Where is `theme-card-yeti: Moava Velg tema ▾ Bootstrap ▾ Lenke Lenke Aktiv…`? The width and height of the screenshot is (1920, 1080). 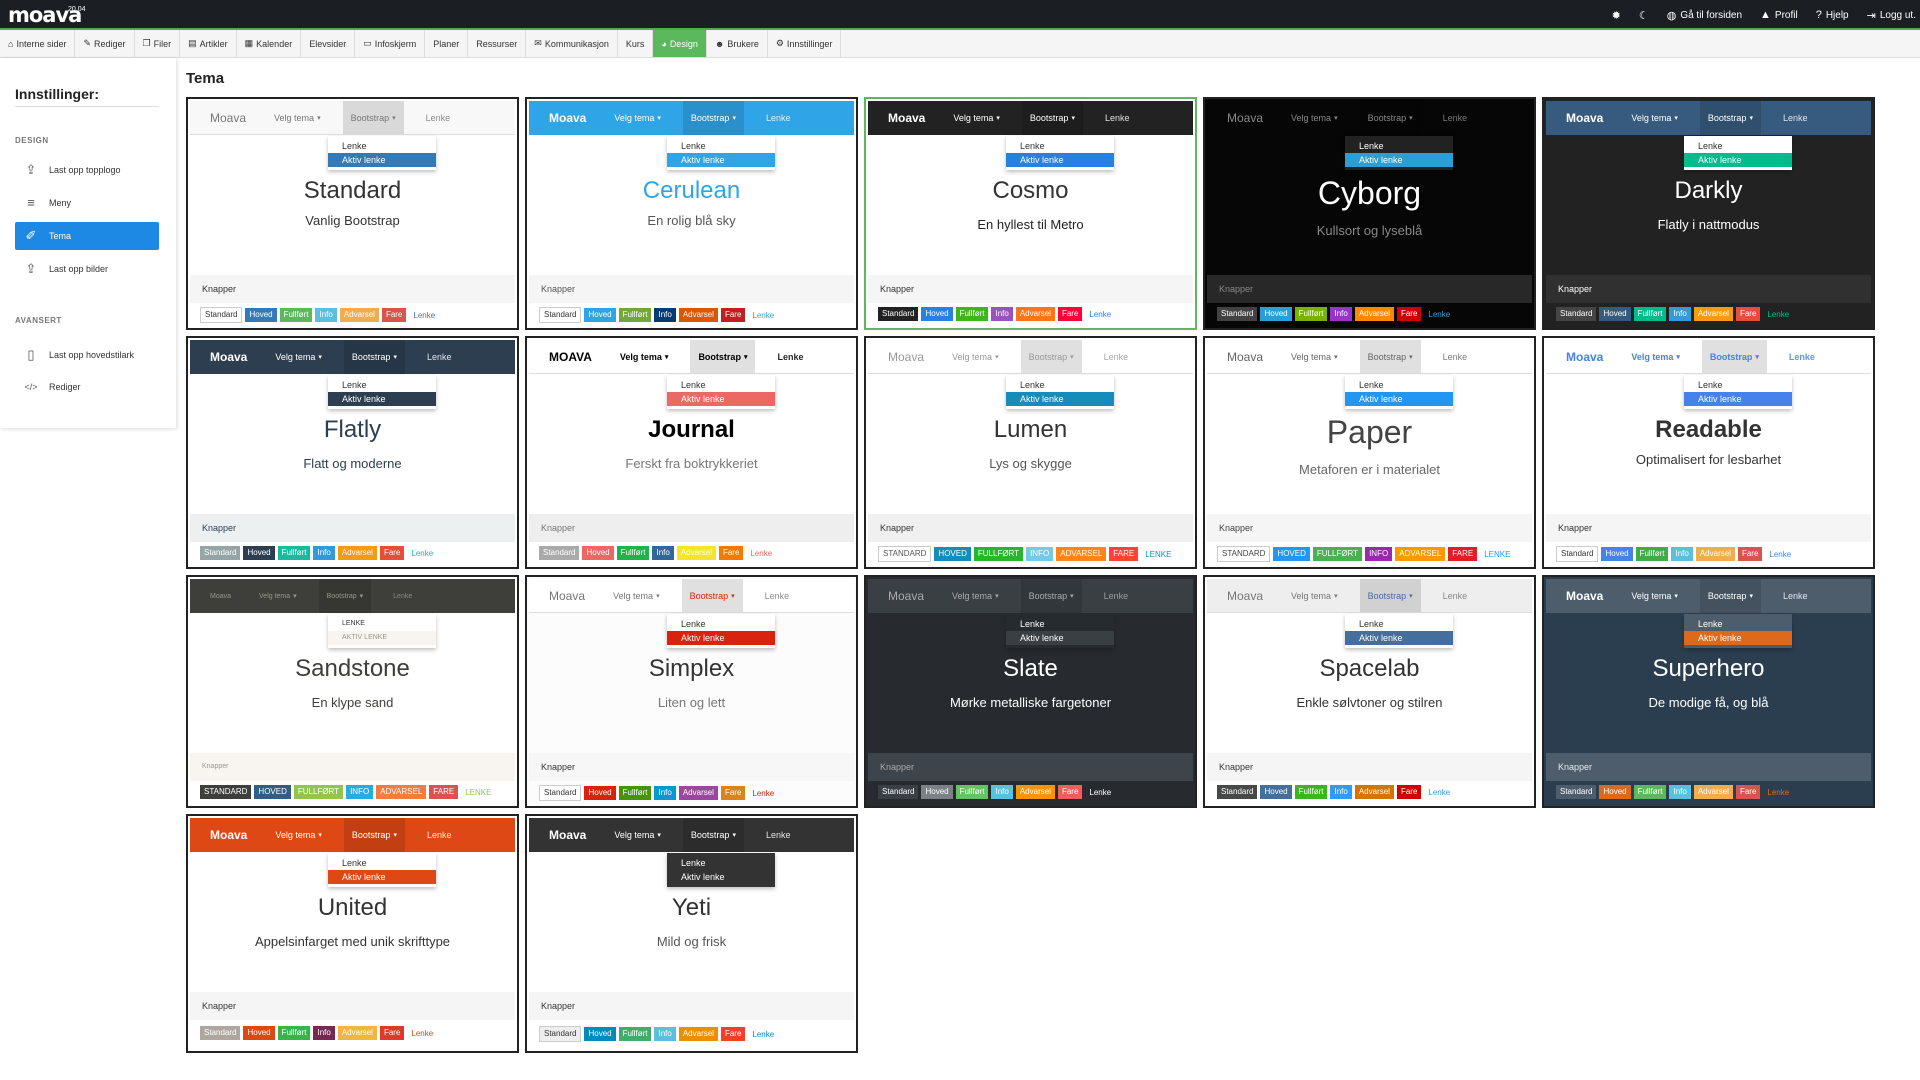 theme-card-yeti: Moava Velg tema ▾ Bootstrap ▾ Lenke Lenke Aktiv… is located at coordinates (691, 933).